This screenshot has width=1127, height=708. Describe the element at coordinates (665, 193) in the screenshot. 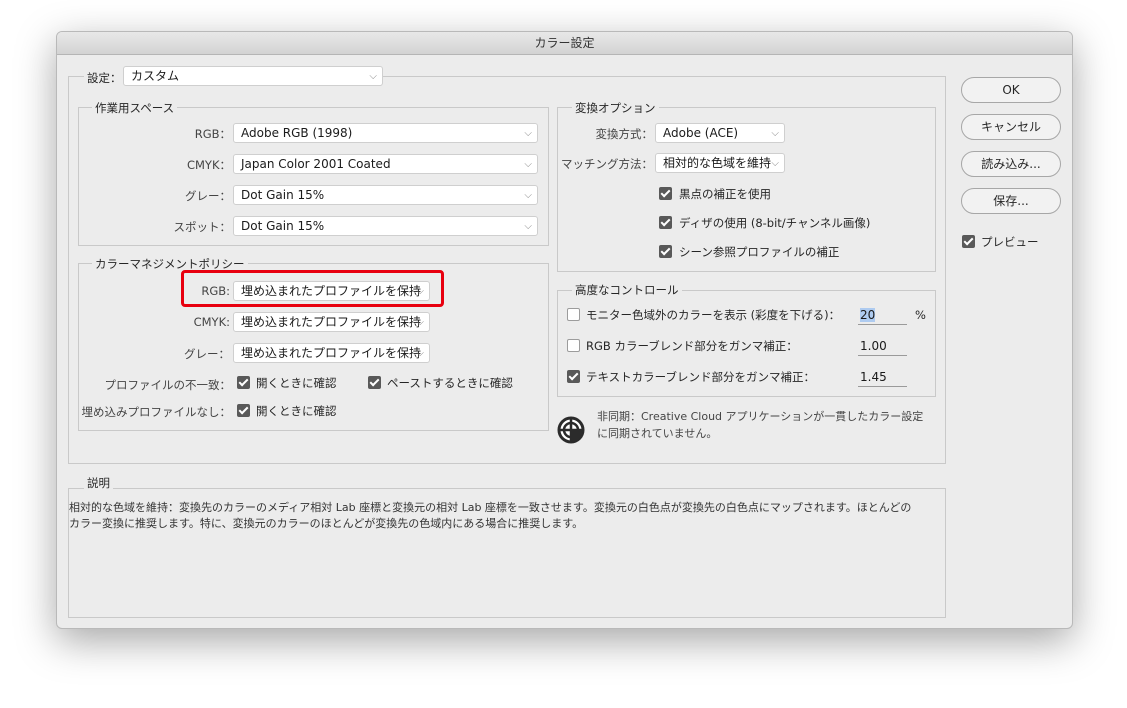

I see `black-point-checkbox` at that location.